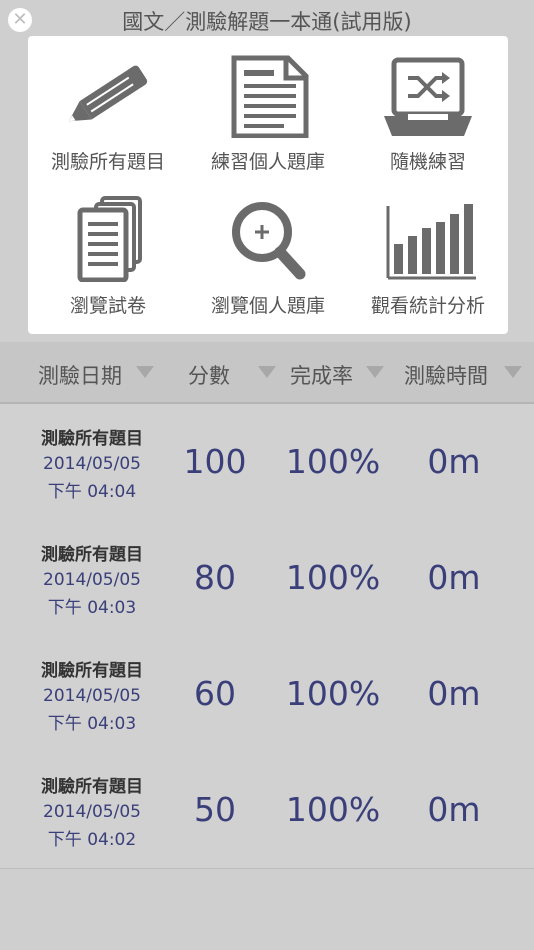 The height and width of the screenshot is (950, 534). I want to click on table-row: 測驗所有題目 2014/05/05 下午 04:02 50 100% 0m, so click(267, 810).